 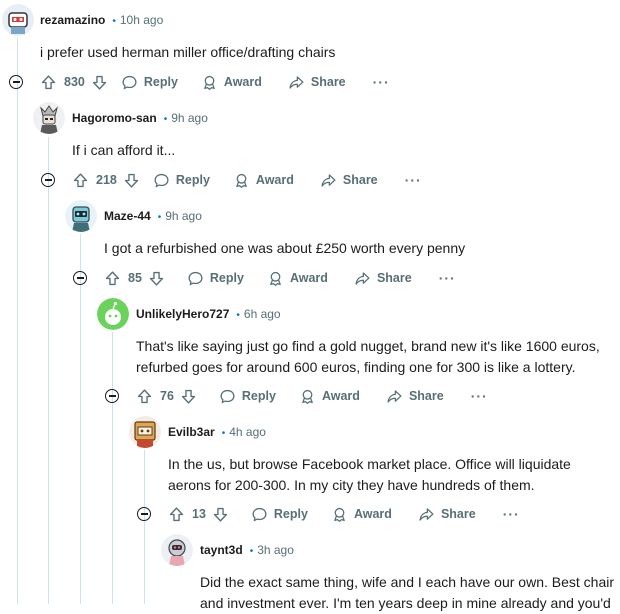 What do you see at coordinates (182, 314) in the screenshot?
I see `author-name: UnlikelyHero727` at bounding box center [182, 314].